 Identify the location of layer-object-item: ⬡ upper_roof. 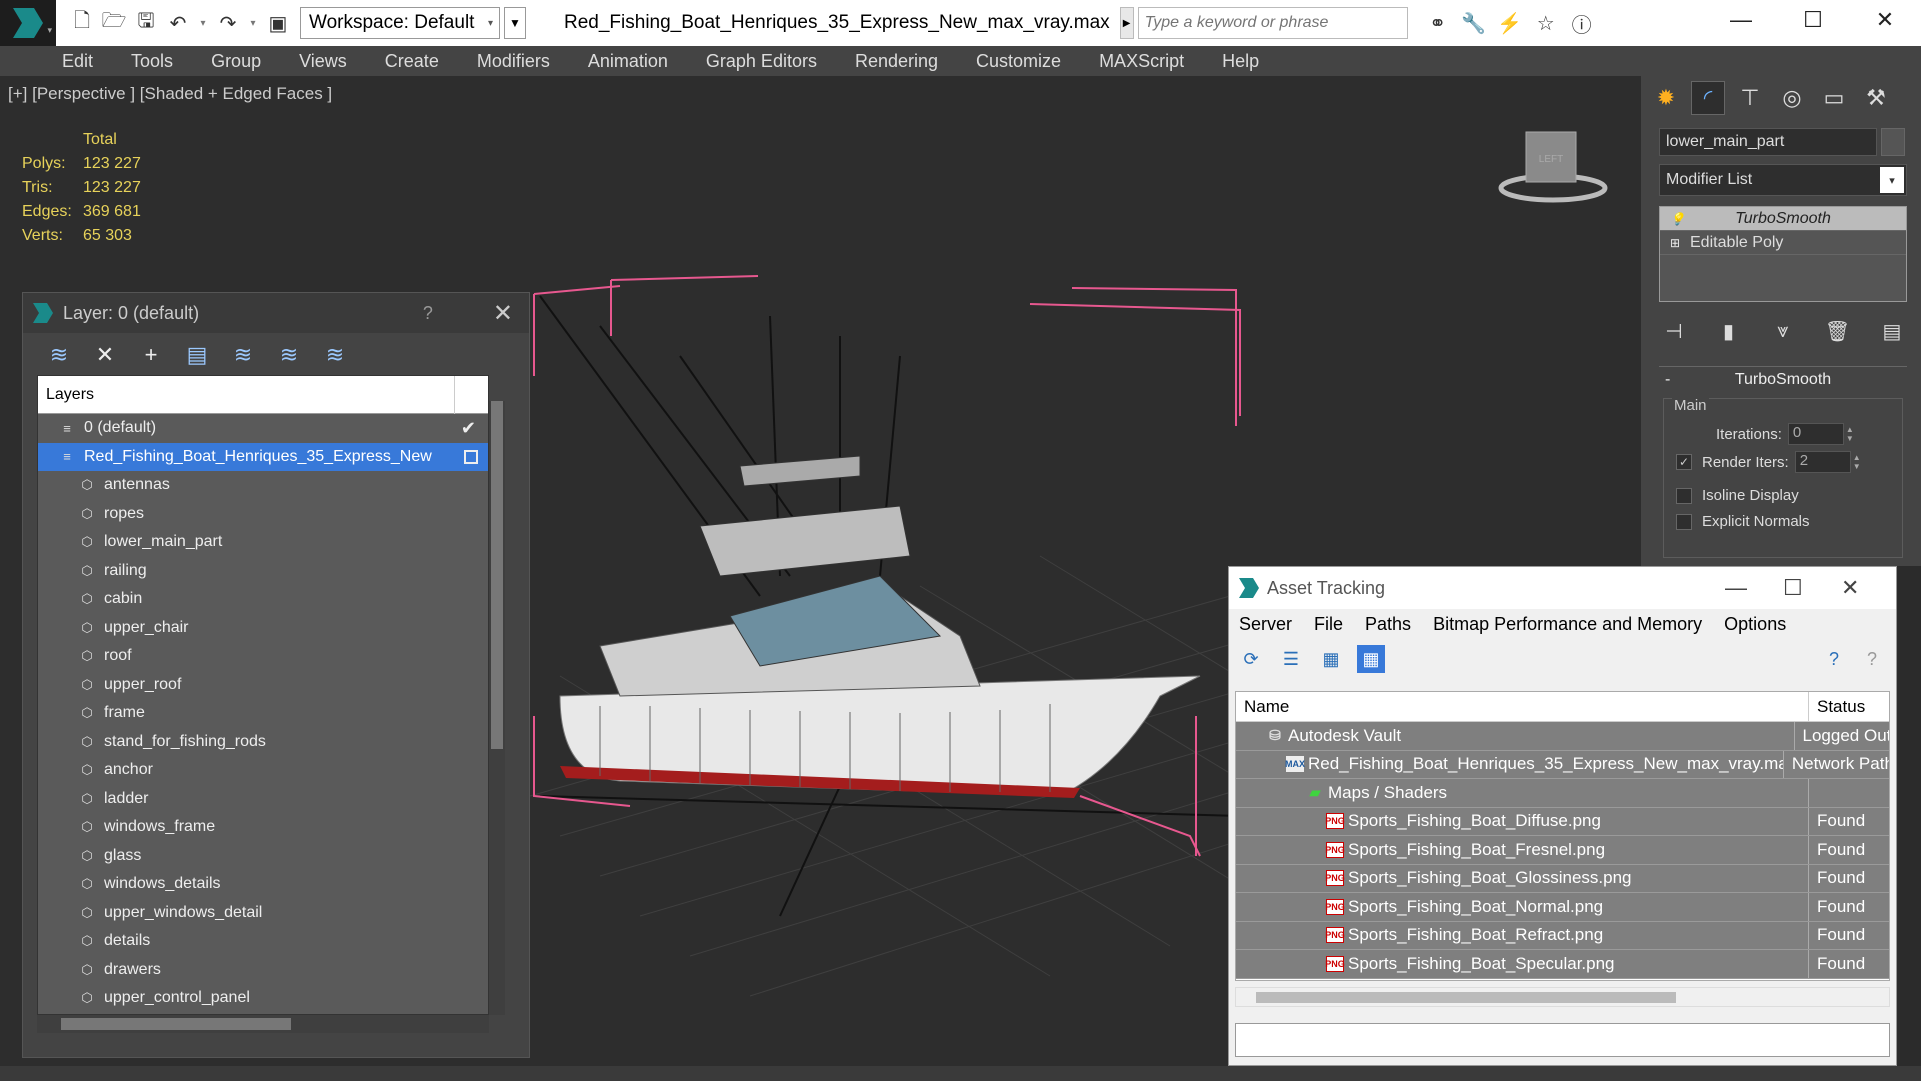
(263, 685).